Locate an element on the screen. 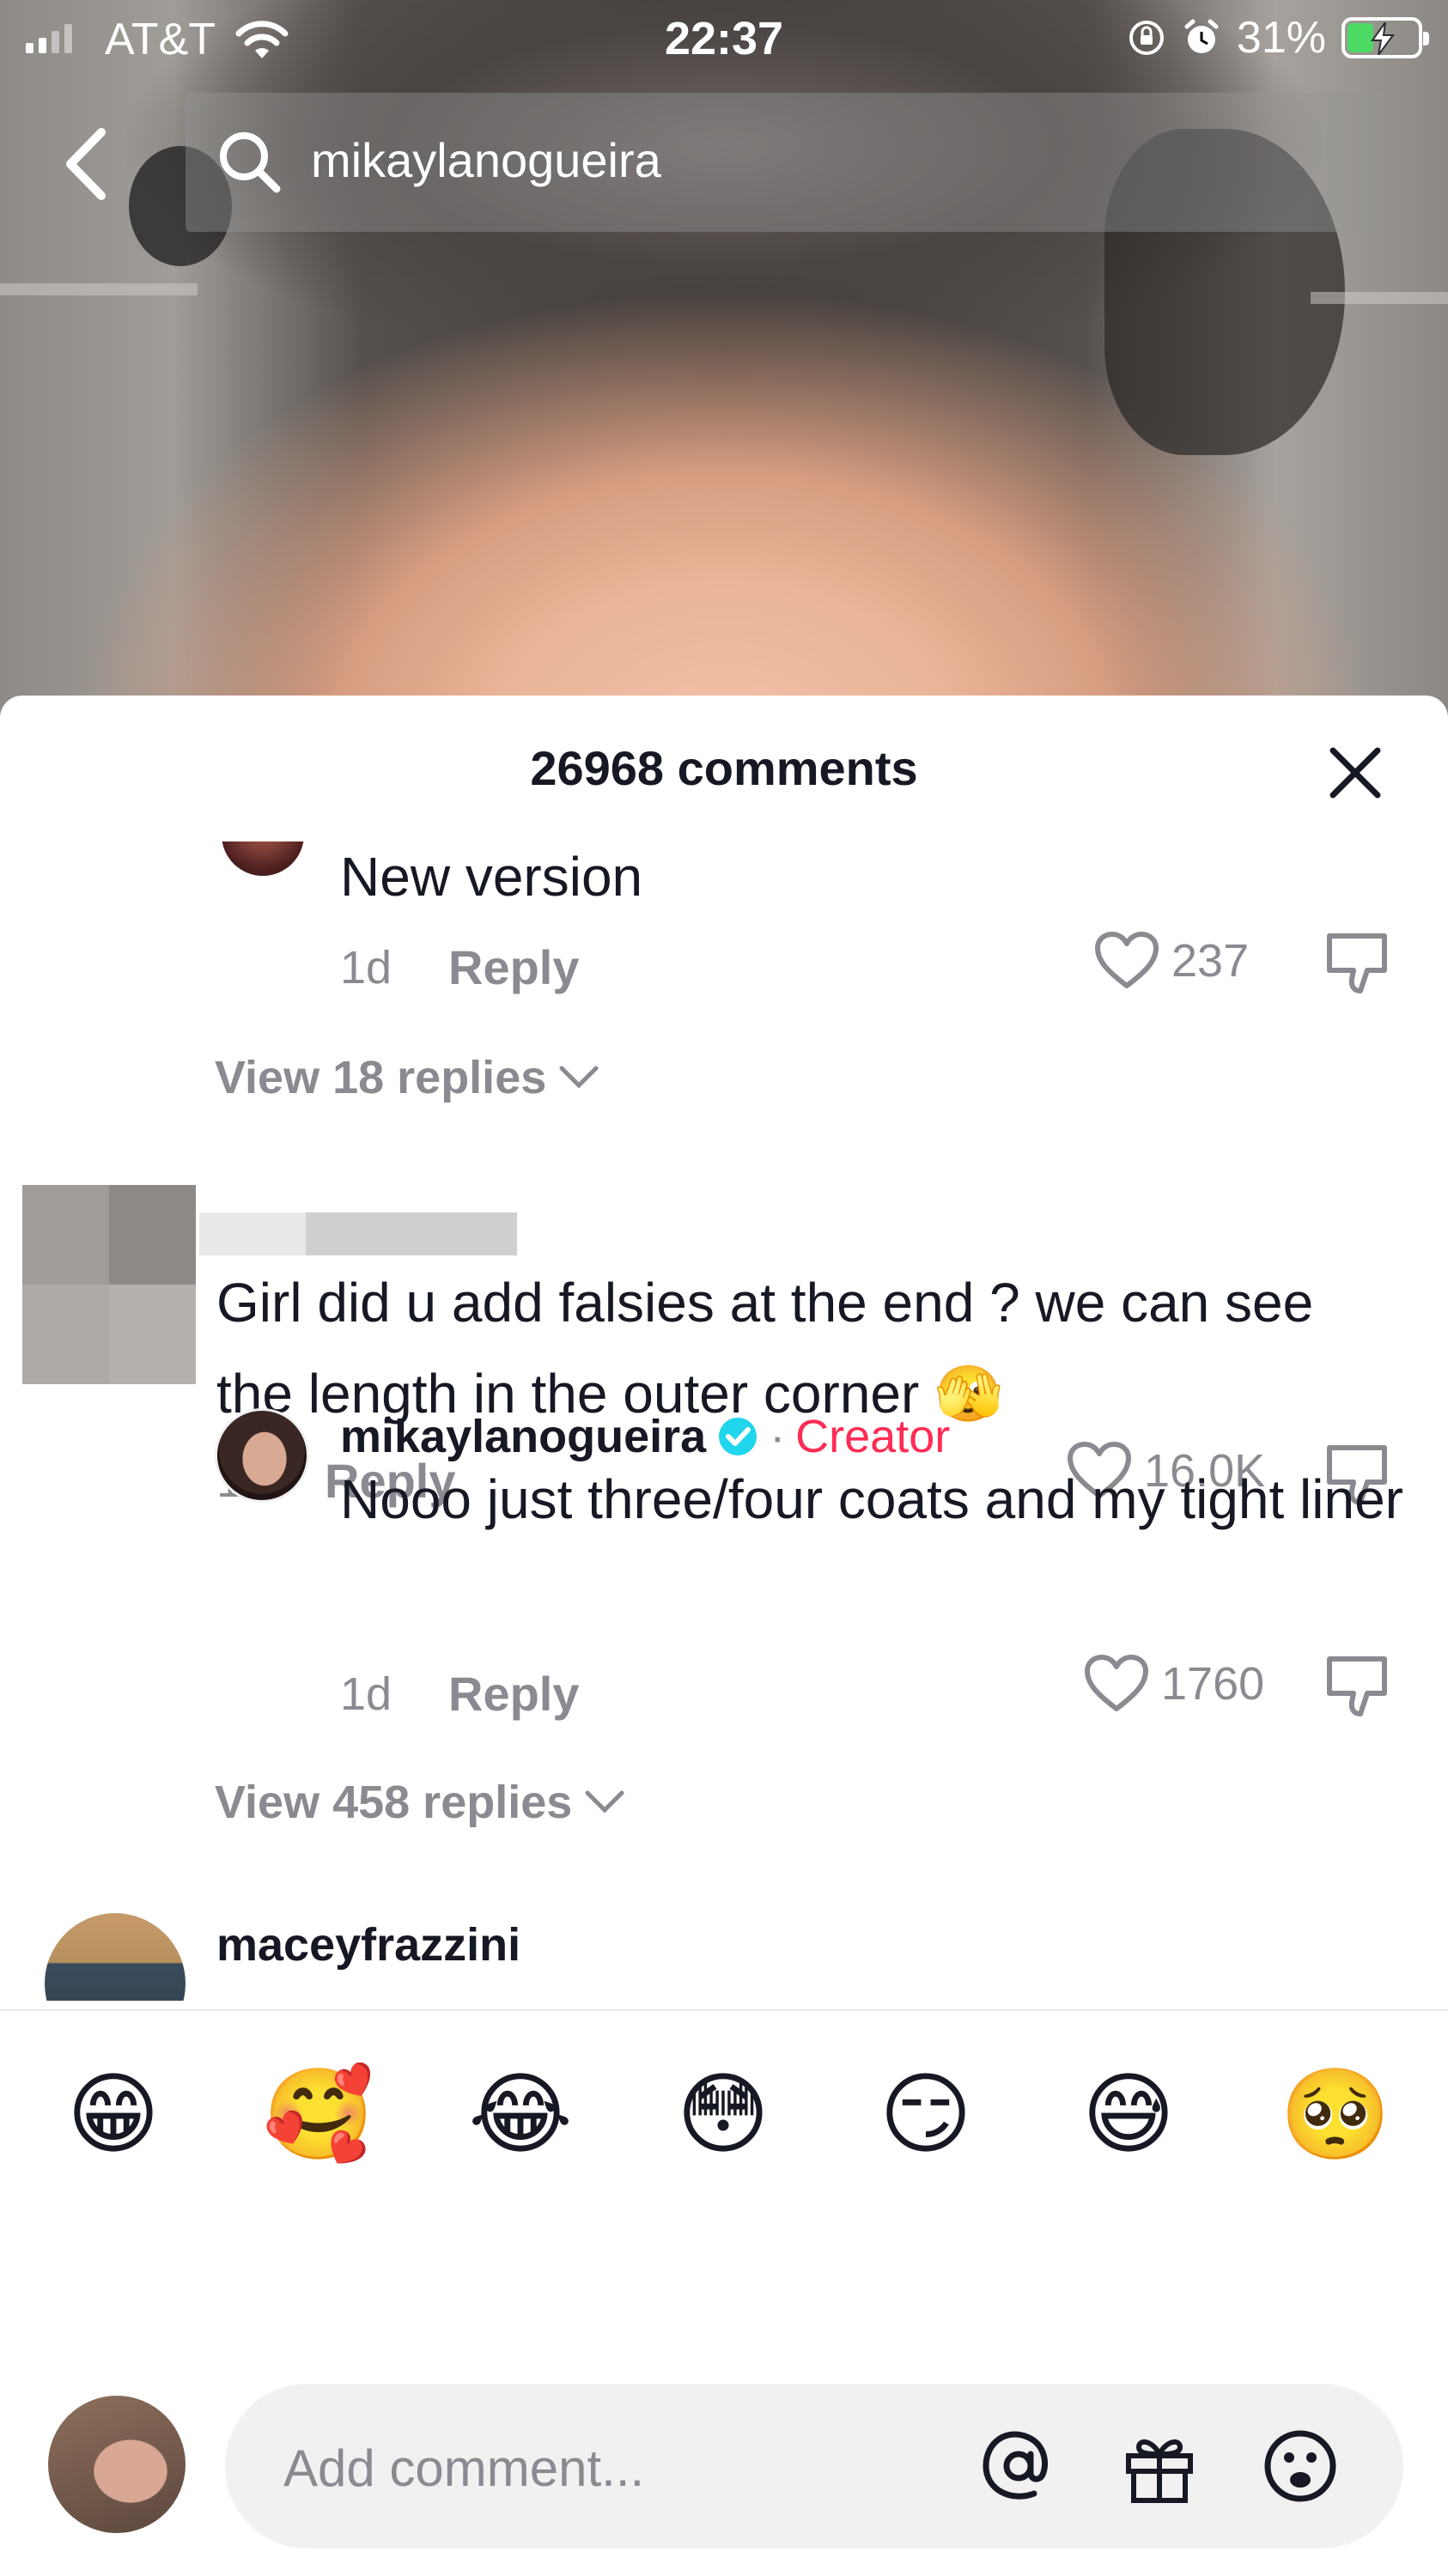 The image size is (1448, 2576). user-avatar is located at coordinates (117, 2464).